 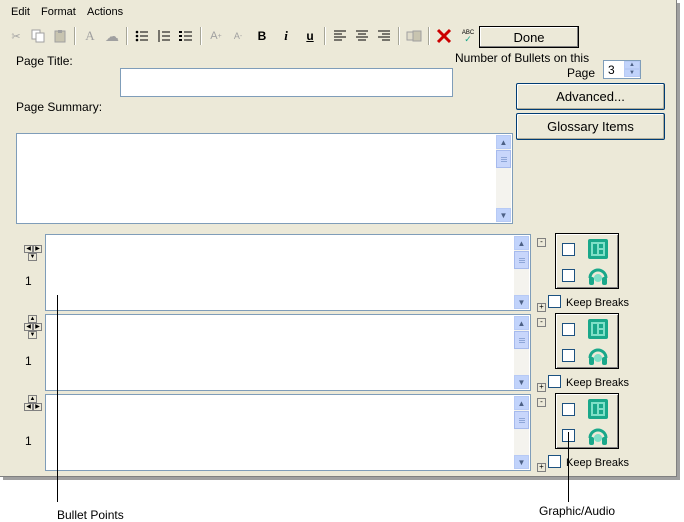 I want to click on summary-scrollbar: ▲ ▼, so click(x=503, y=178).